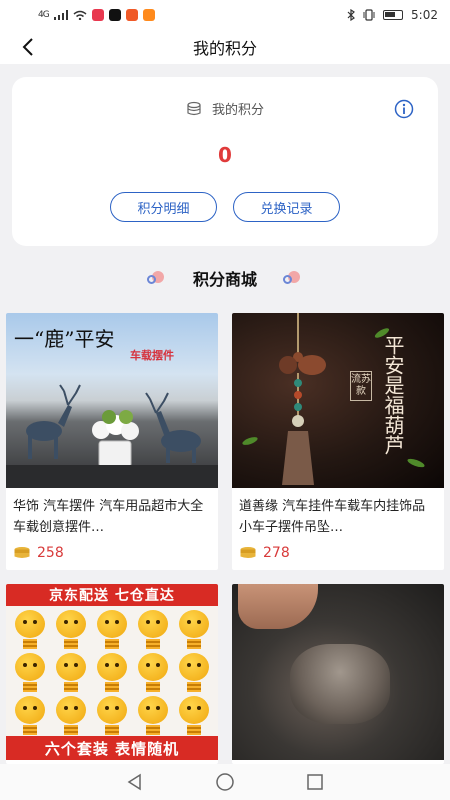  What do you see at coordinates (44, 15) in the screenshot?
I see `cellular-signal-icon: 4G` at bounding box center [44, 15].